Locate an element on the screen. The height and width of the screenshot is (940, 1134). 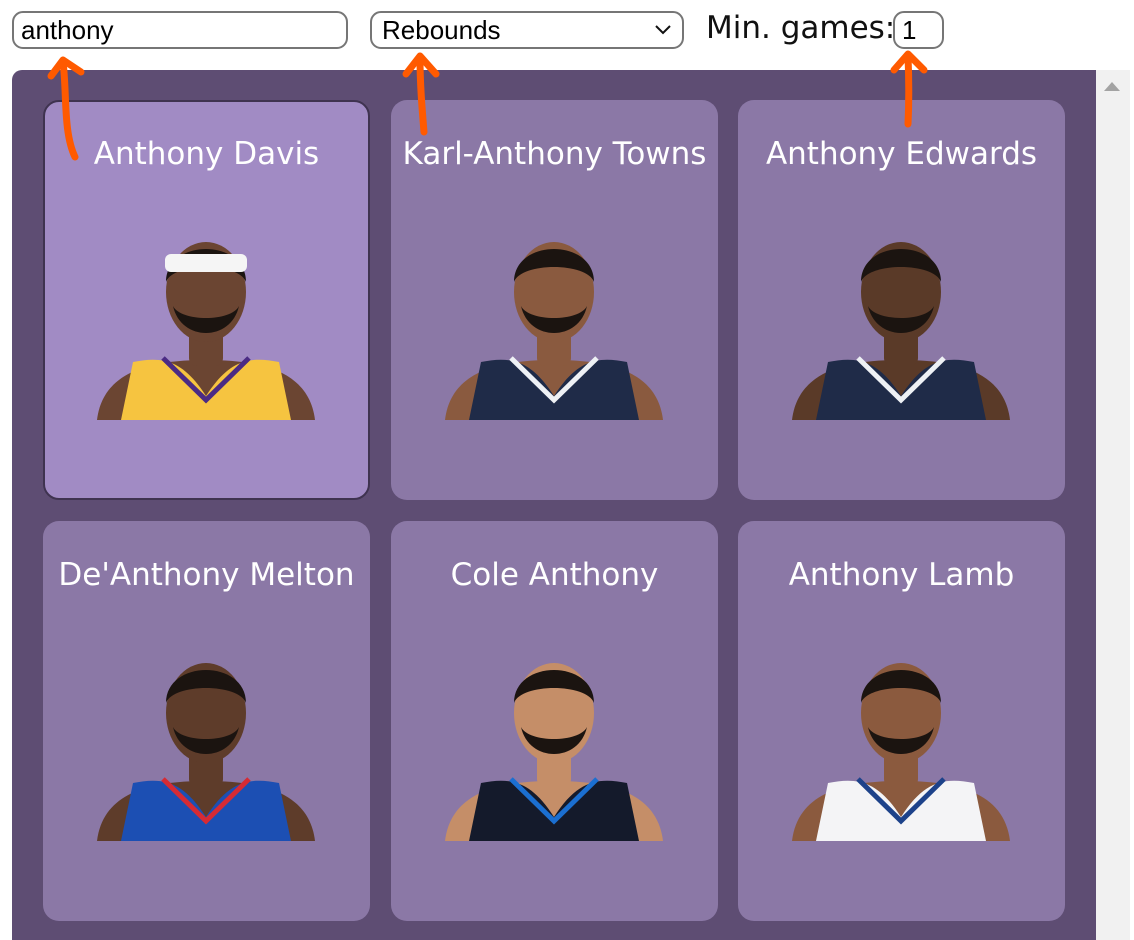
player-card: Karl-Anthony Towns is located at coordinates (554, 300).